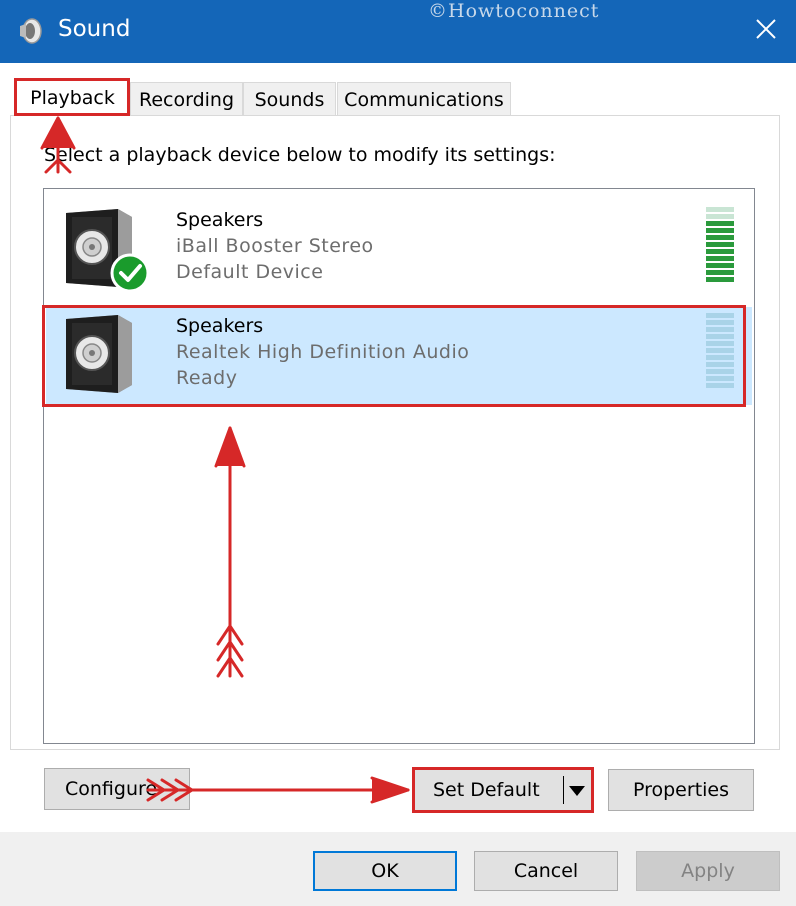 This screenshot has height=906, width=796. Describe the element at coordinates (577, 790) in the screenshot. I see `chevron-down-icon` at that location.